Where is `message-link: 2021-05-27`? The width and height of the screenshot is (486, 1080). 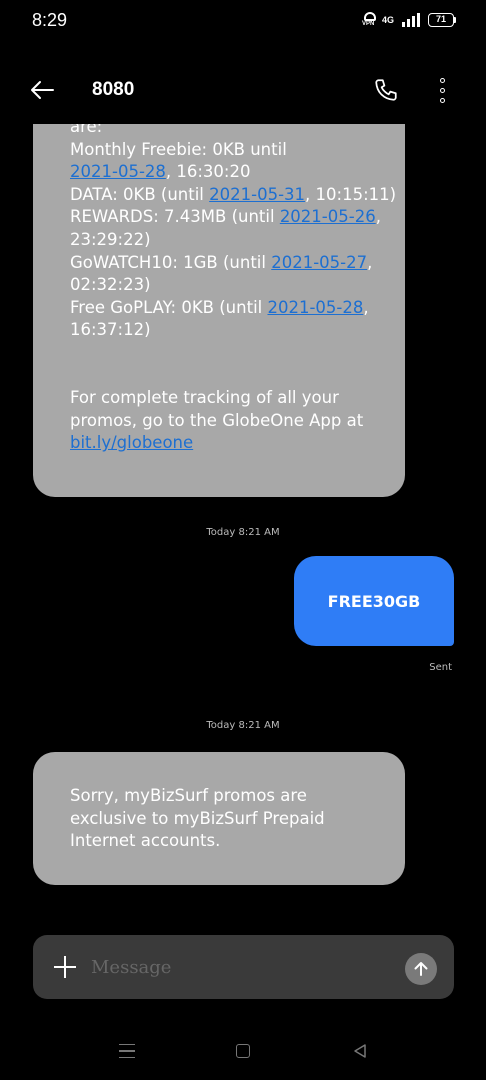 message-link: 2021-05-27 is located at coordinates (319, 262).